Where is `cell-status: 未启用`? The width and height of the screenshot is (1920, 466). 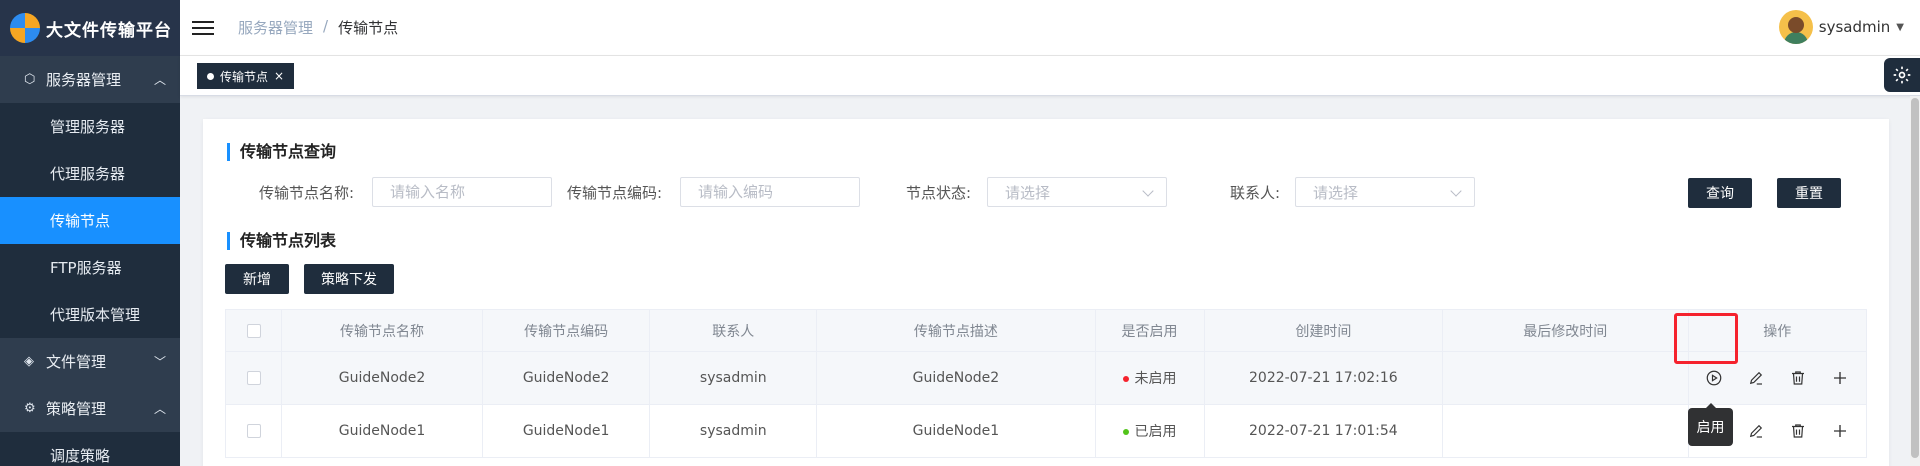
cell-status: 未启用 is located at coordinates (1149, 378).